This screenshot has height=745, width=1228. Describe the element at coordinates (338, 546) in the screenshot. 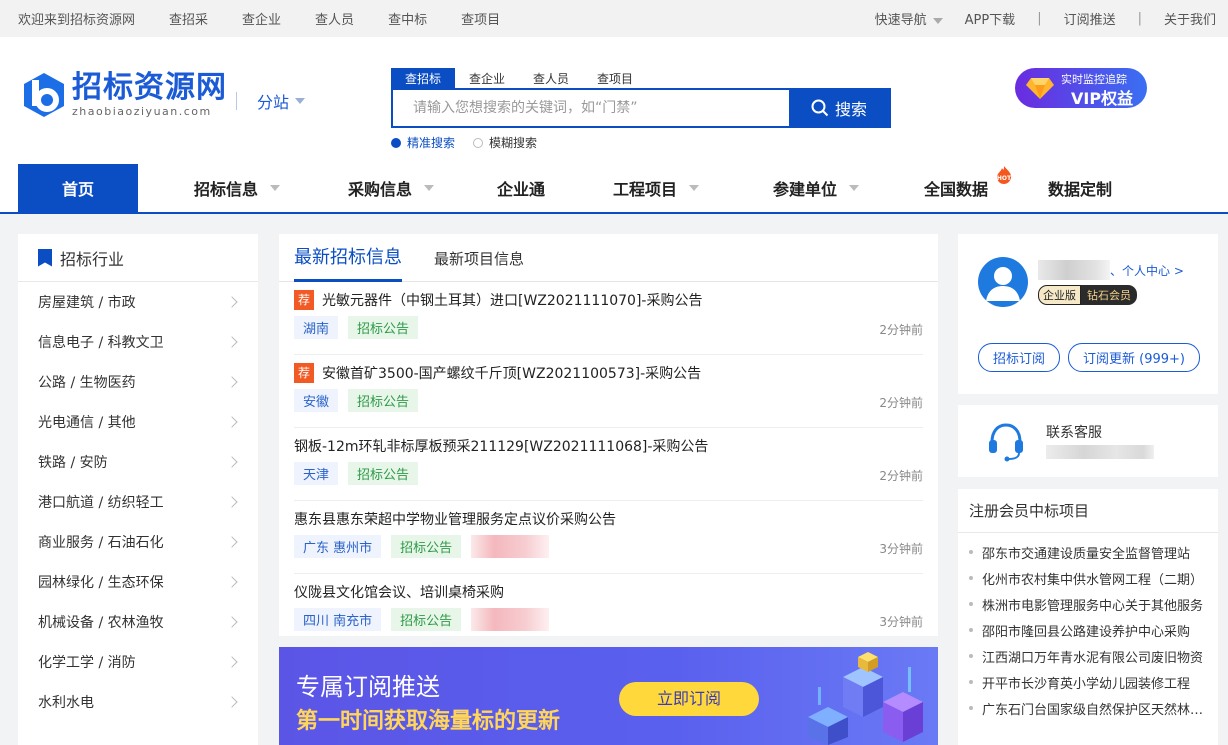

I see `region-tag: 广东 惠州市` at that location.